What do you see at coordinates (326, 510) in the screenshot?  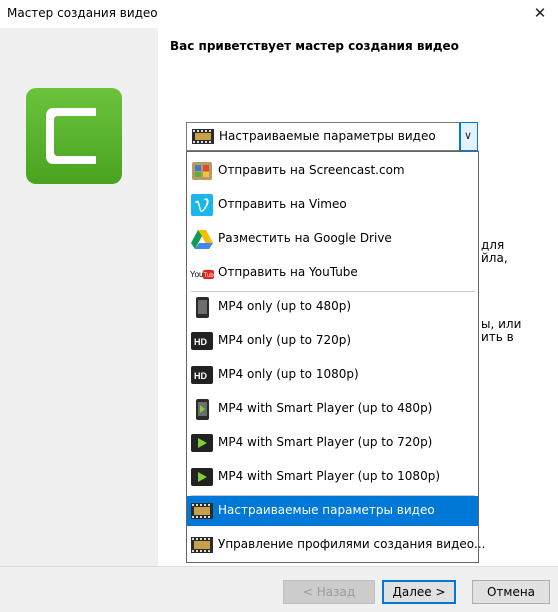 I see `list-item-label: Настраиваемые параметры видео` at bounding box center [326, 510].